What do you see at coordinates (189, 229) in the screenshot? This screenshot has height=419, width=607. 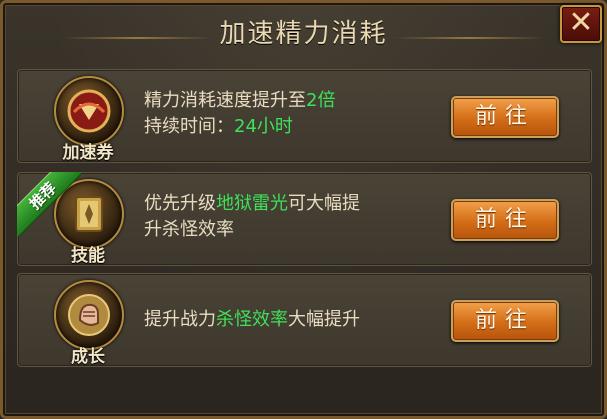 I see `text-plain: 升杀怪效率` at bounding box center [189, 229].